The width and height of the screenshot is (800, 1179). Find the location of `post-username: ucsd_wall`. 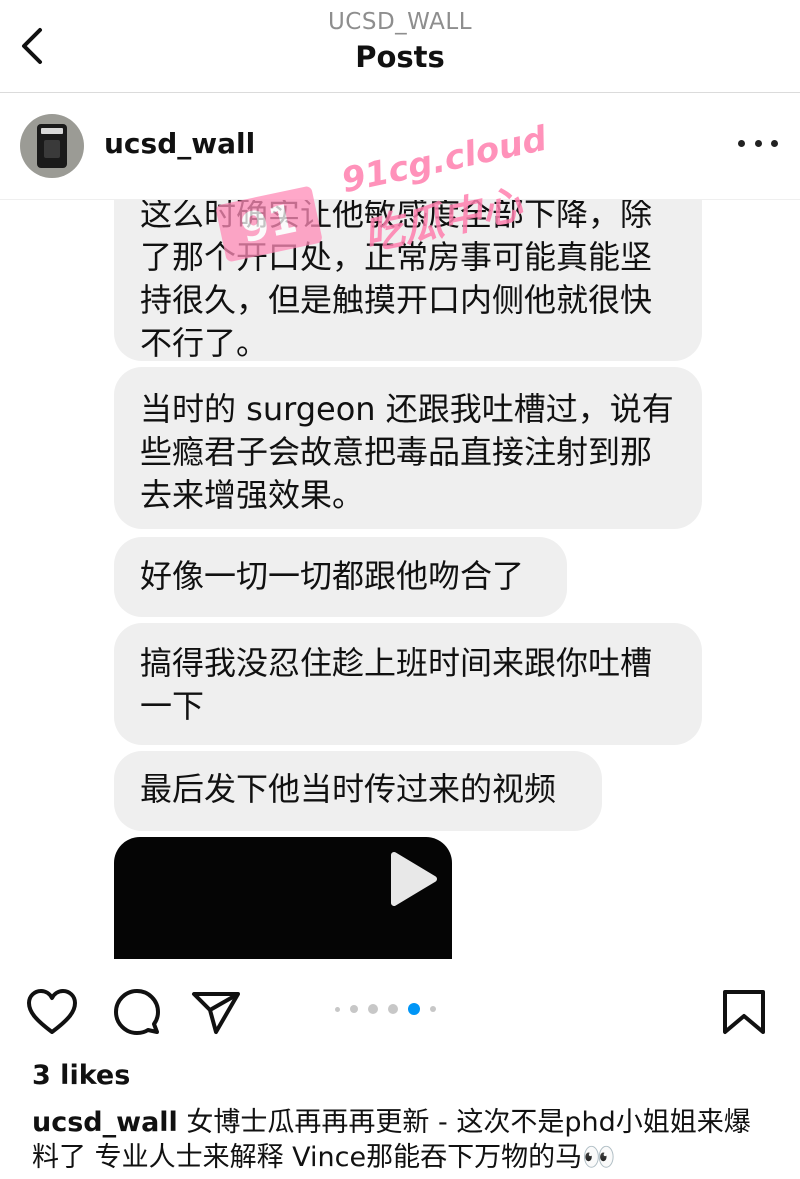

post-username: ucsd_wall is located at coordinates (179, 143).